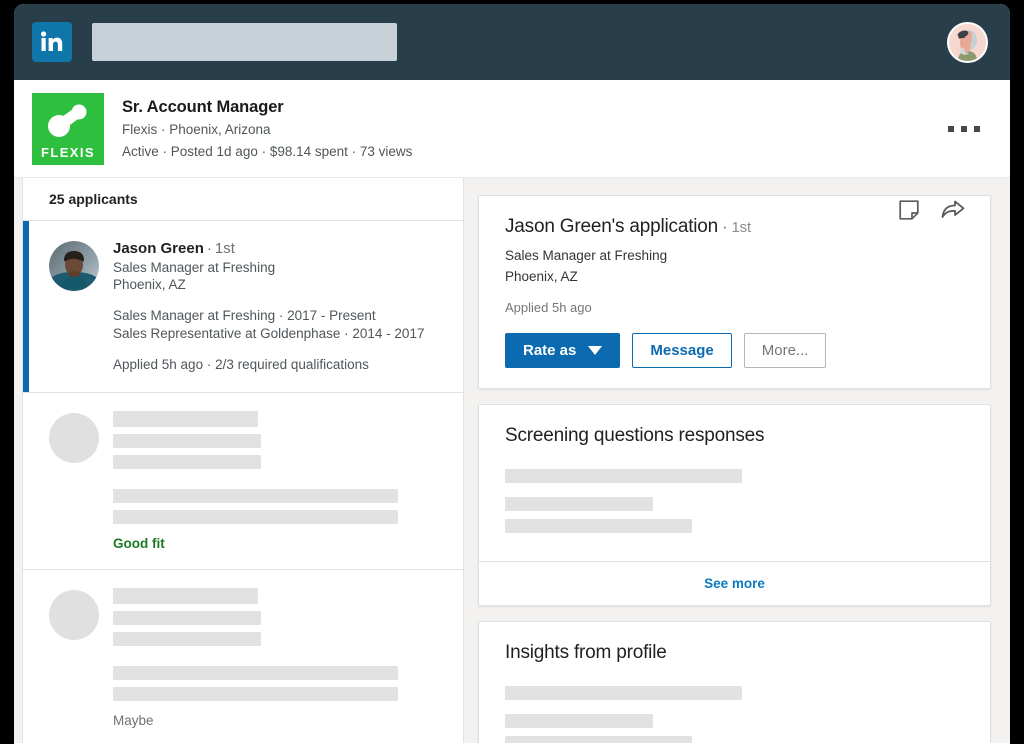 Image resolution: width=1024 pixels, height=744 pixels. What do you see at coordinates (68, 122) in the screenshot?
I see `flexis-mark-icon` at bounding box center [68, 122].